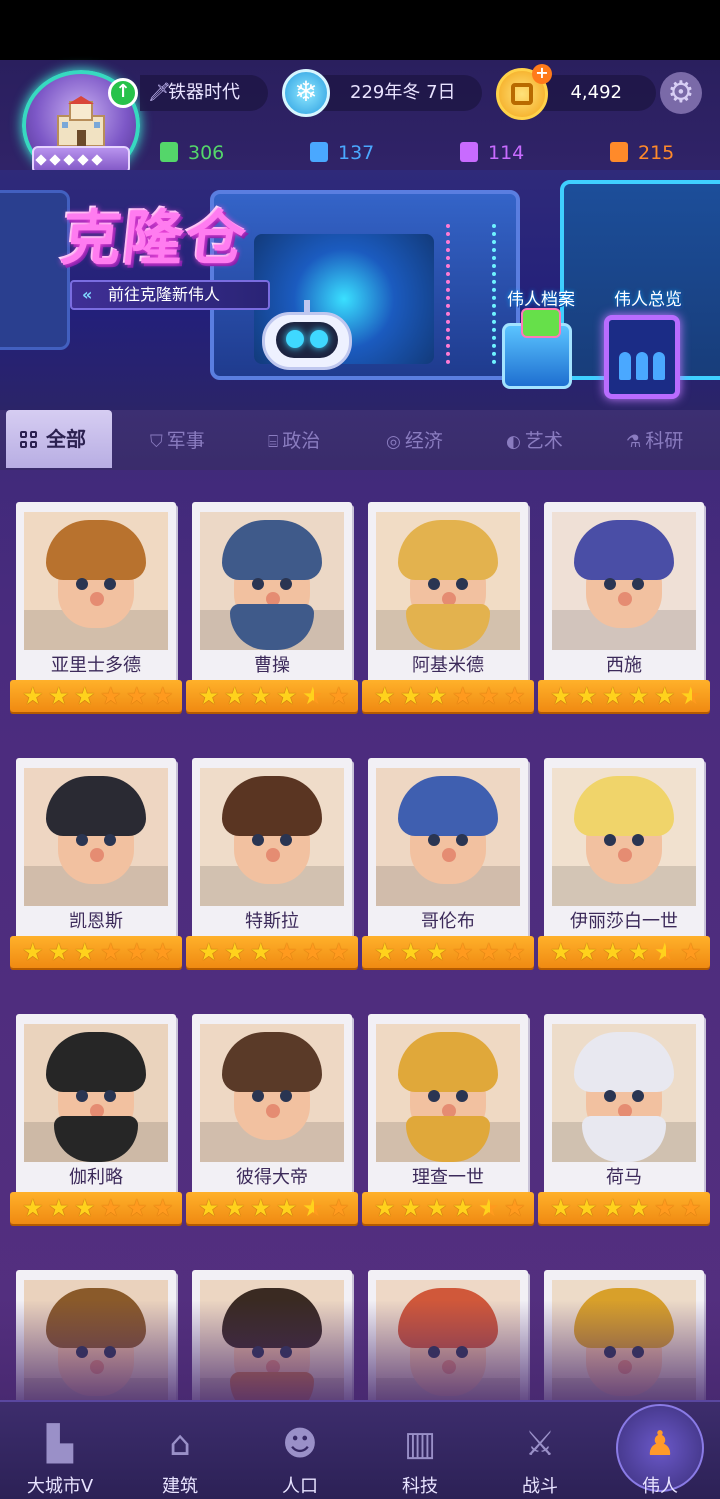 The height and width of the screenshot is (1499, 720). What do you see at coordinates (660, 1486) in the screenshot?
I see `nav-label: 伟人` at bounding box center [660, 1486].